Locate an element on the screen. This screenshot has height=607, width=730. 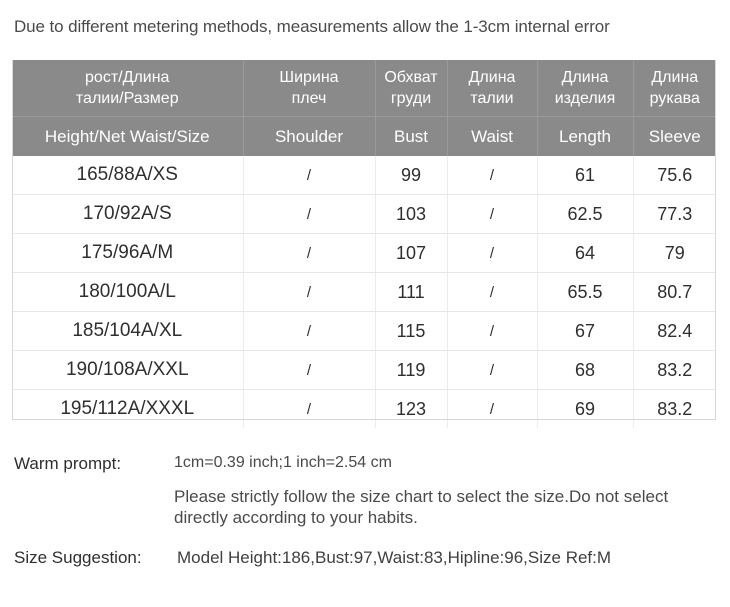
header-line-1: Ширина is located at coordinates (309, 77).